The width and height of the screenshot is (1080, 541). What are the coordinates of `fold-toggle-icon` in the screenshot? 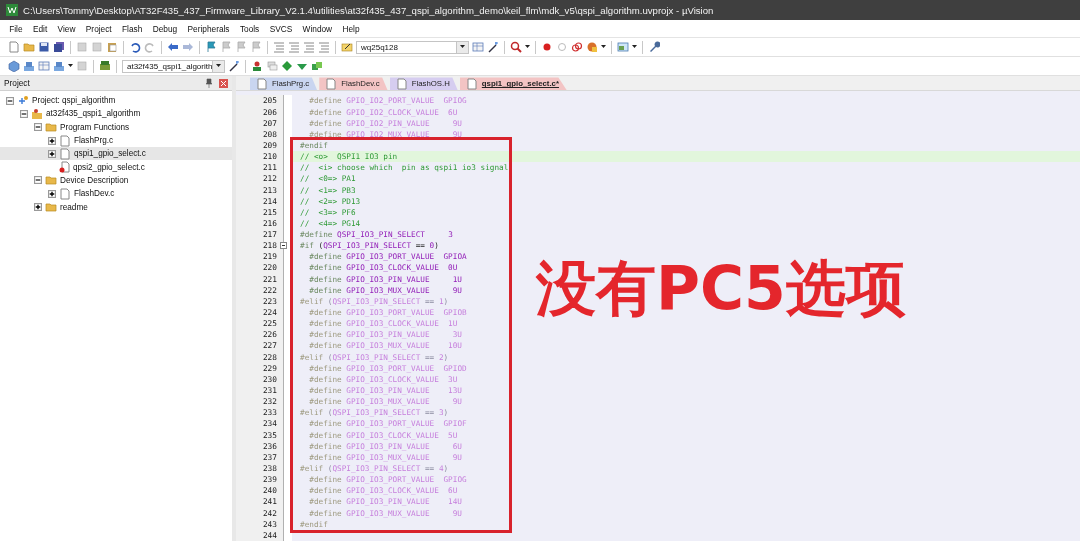 It's located at (283, 246).